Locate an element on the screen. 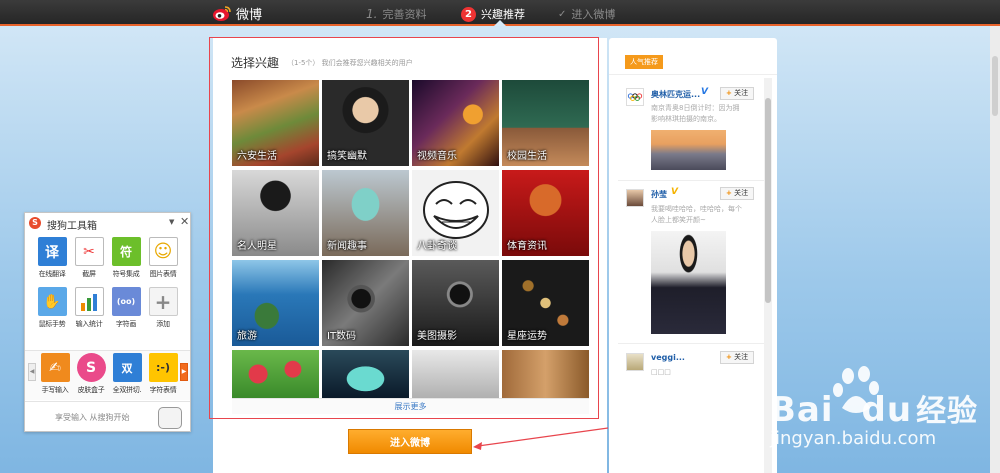 Image resolution: width=1000 pixels, height=473 pixels. enter-weibo-button: 进入微博 is located at coordinates (410, 441).